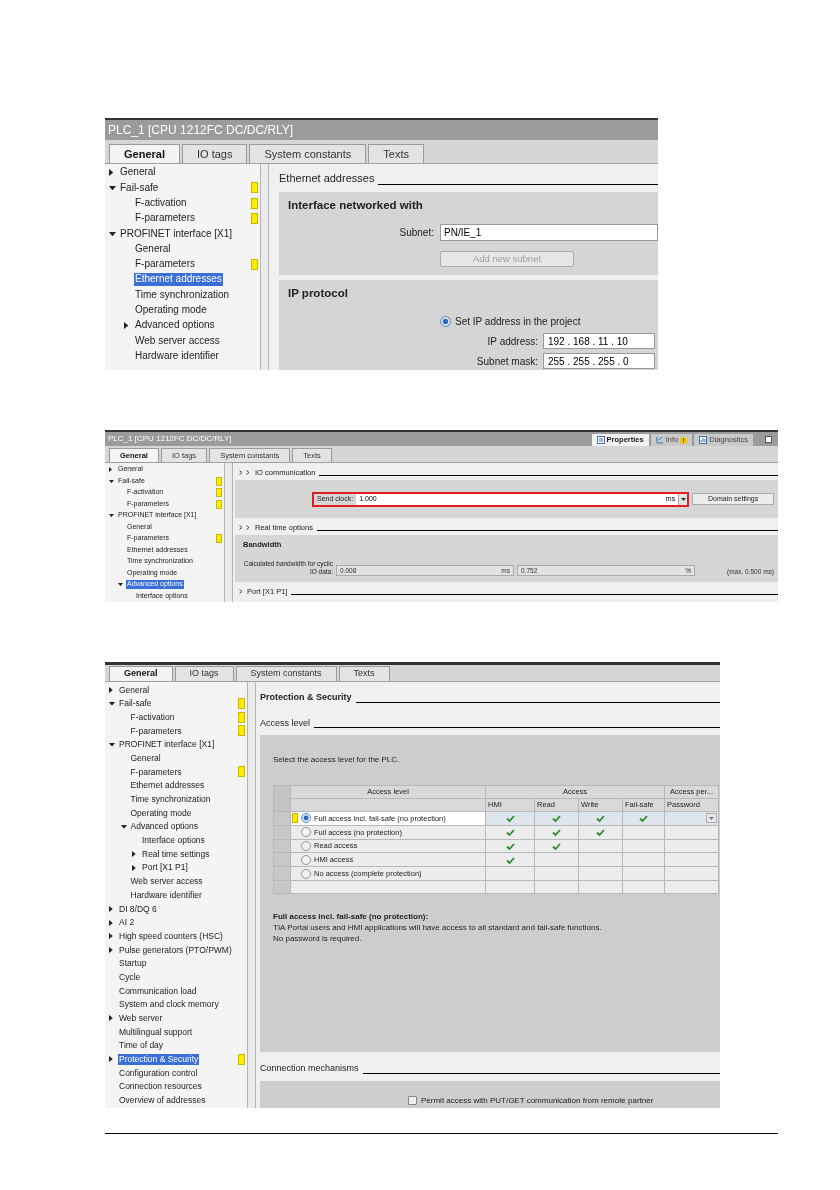 The height and width of the screenshot is (1190, 840). Describe the element at coordinates (130, 977) in the screenshot. I see `tree-item: Cycle` at that location.